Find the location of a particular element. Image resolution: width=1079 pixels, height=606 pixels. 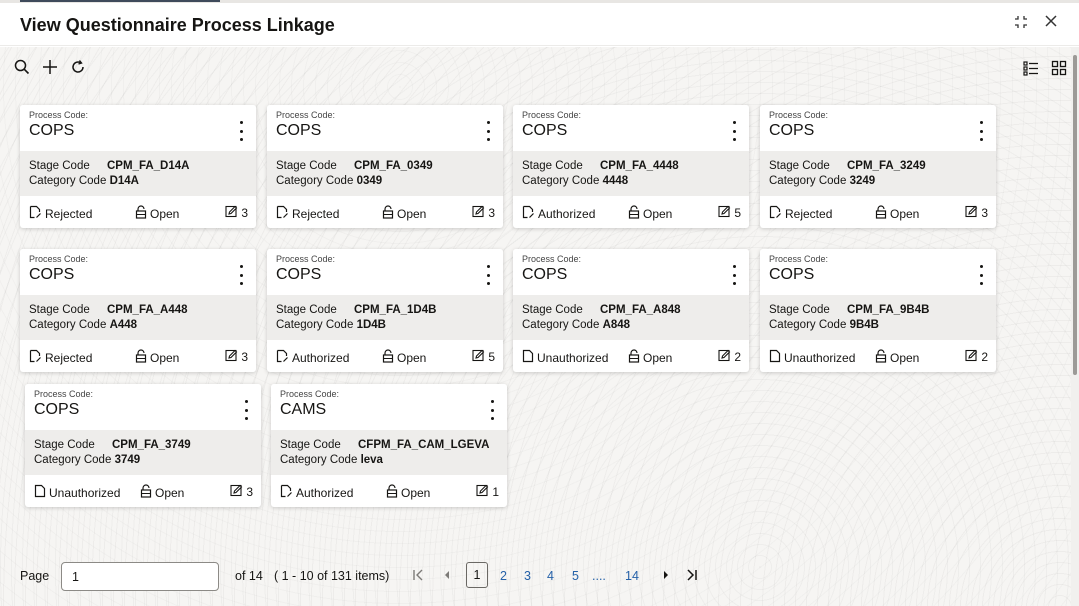

vertical-scrollbar is located at coordinates (1075, 326).